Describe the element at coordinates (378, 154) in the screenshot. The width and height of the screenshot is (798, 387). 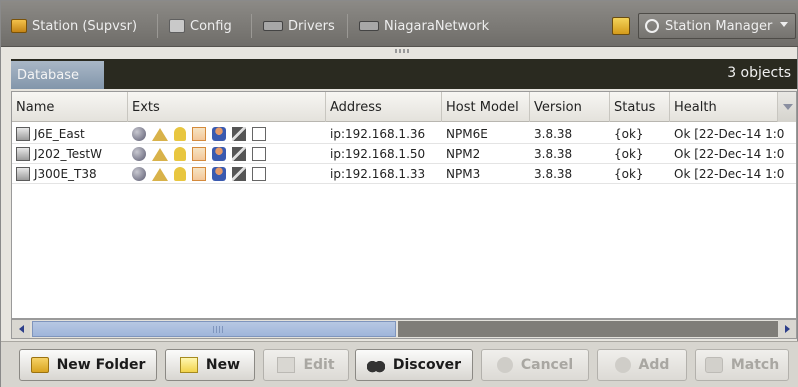
I see `cell-address: ip:192.168.1.50` at that location.